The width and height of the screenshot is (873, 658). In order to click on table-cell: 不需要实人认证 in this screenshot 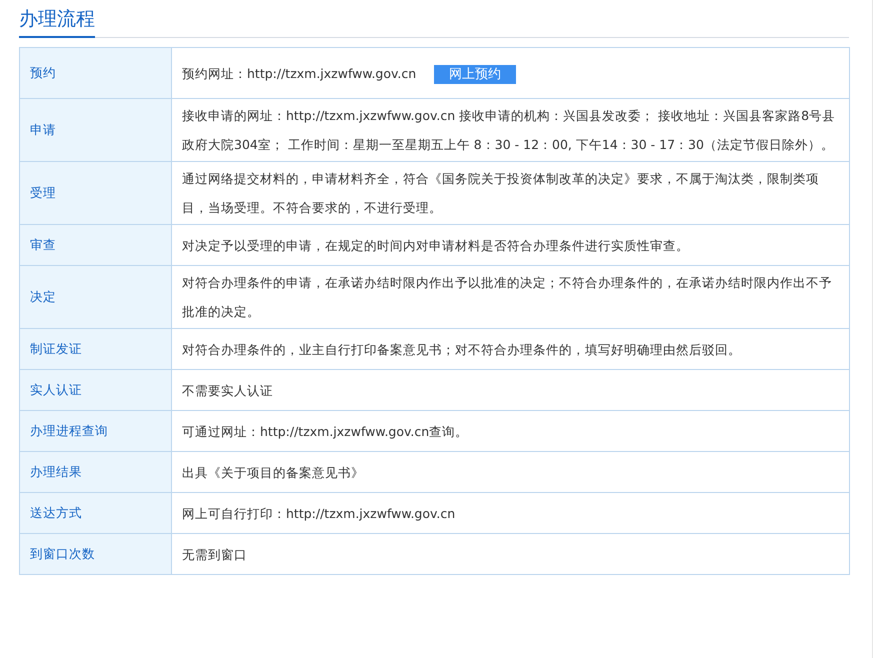, I will do `click(511, 390)`.